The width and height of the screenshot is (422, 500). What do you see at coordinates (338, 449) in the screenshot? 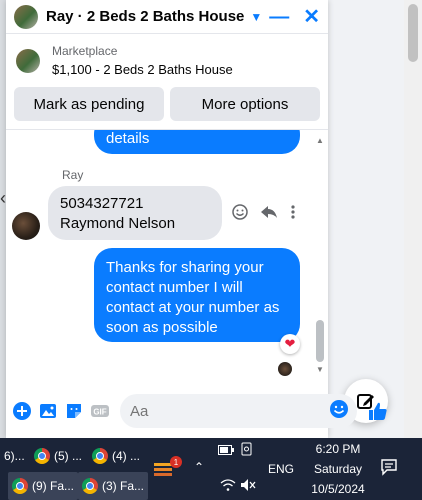
I see `clock-time: 6:20 PM` at bounding box center [338, 449].